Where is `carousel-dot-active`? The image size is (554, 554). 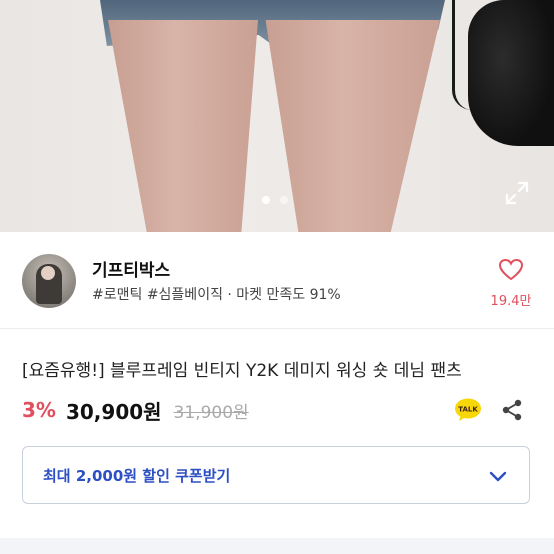 carousel-dot-active is located at coordinates (266, 200).